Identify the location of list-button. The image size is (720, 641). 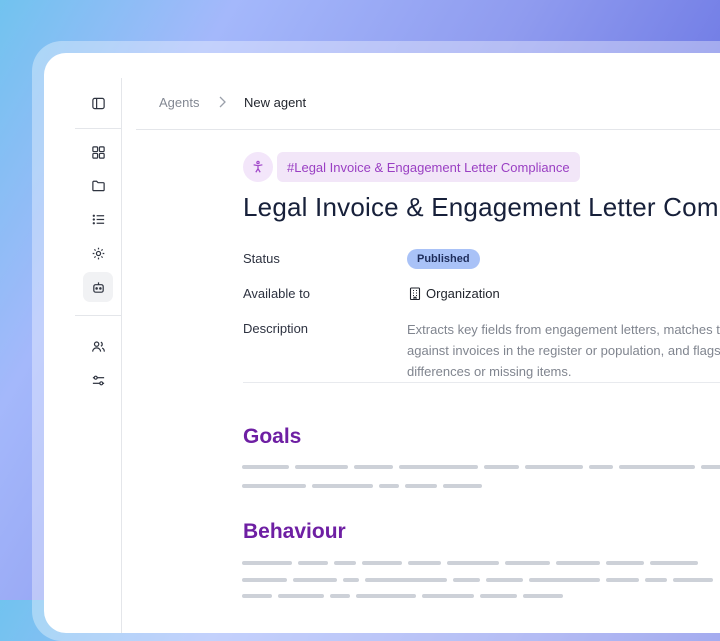
(98, 219).